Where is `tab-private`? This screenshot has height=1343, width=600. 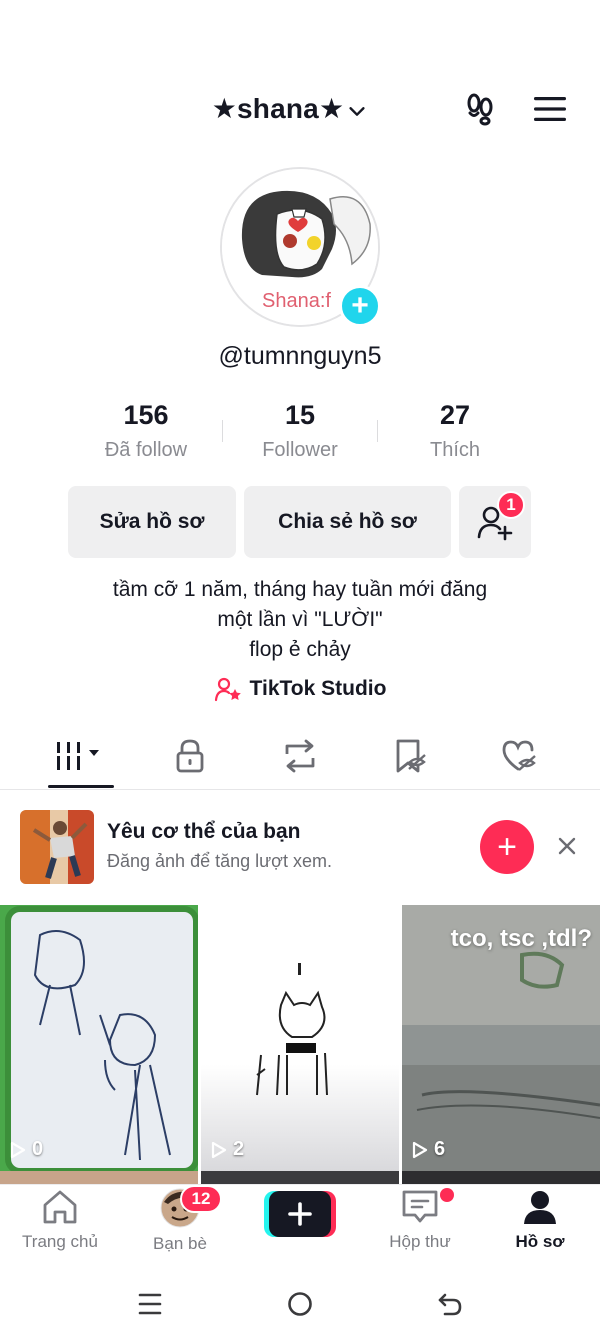
tab-private is located at coordinates (190, 756).